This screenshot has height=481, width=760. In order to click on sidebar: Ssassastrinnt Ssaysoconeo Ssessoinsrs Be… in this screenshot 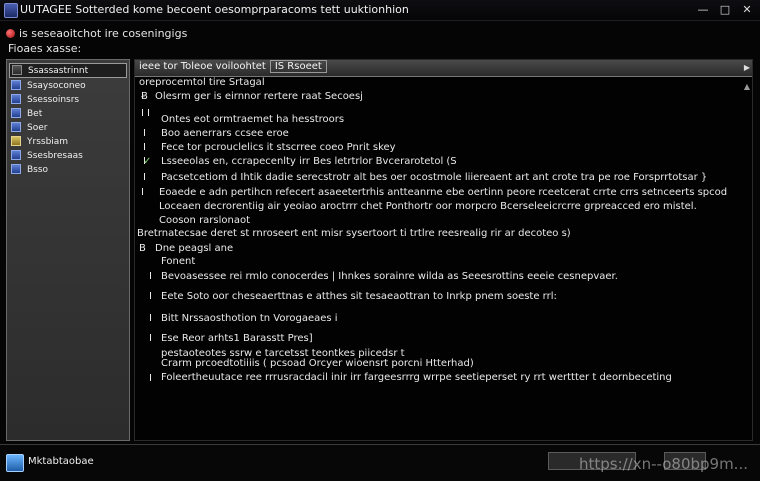, I will do `click(68, 250)`.